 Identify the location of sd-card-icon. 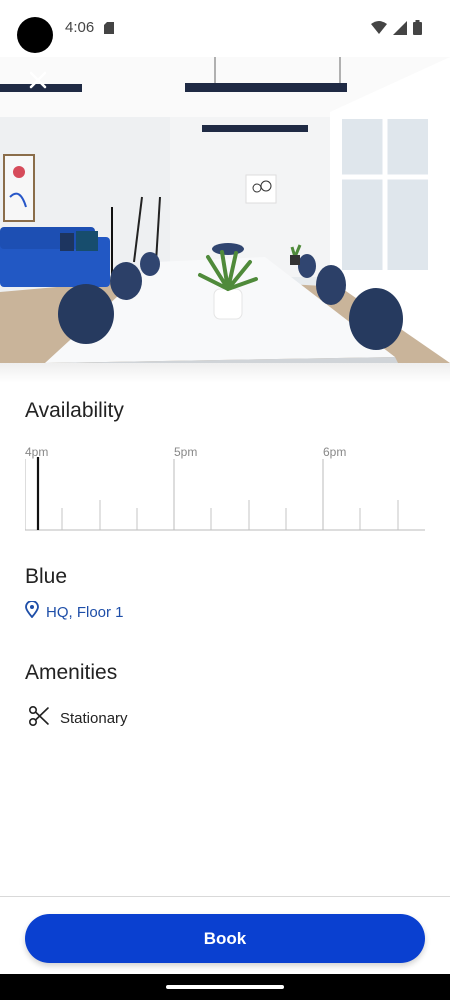
(109, 30).